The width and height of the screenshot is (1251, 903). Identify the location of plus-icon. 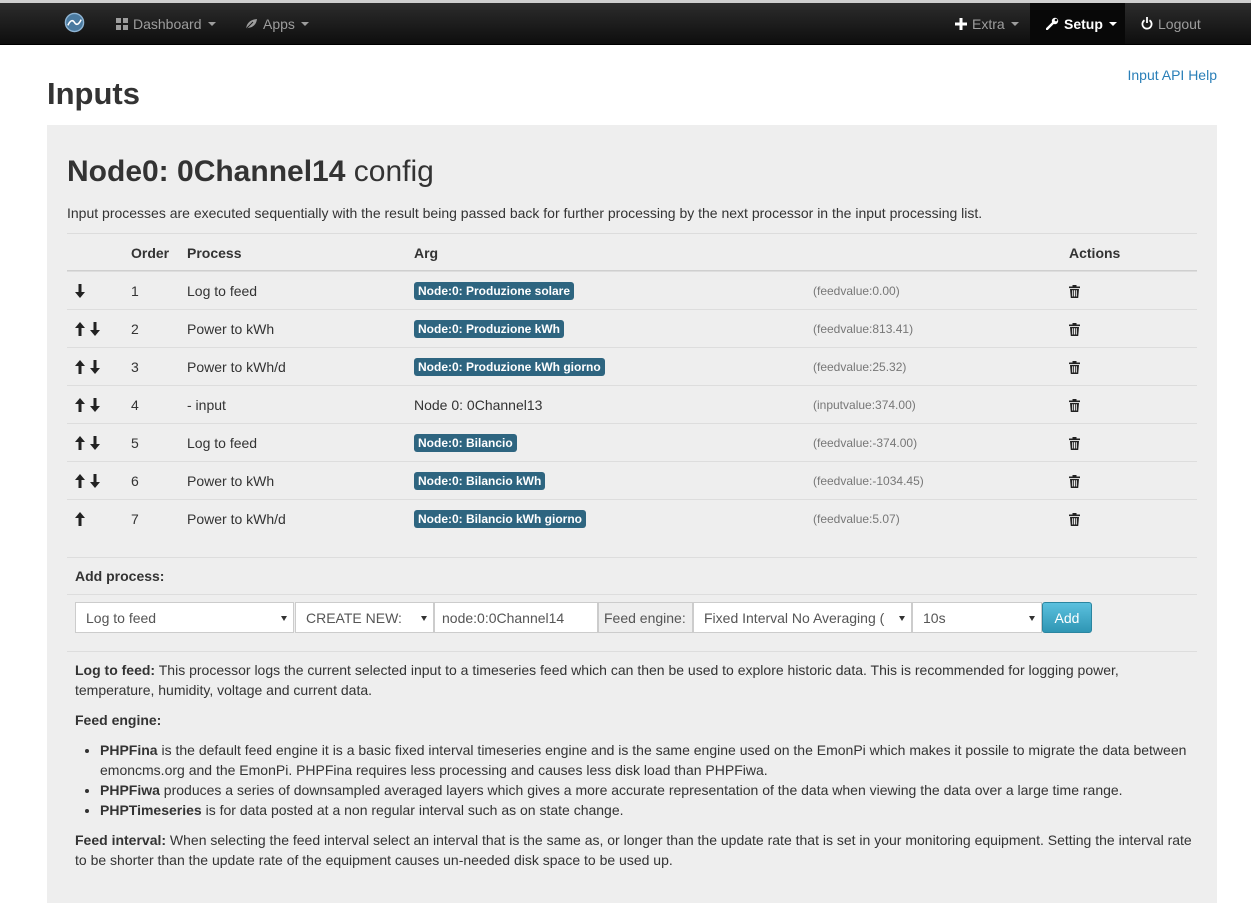
(961, 23).